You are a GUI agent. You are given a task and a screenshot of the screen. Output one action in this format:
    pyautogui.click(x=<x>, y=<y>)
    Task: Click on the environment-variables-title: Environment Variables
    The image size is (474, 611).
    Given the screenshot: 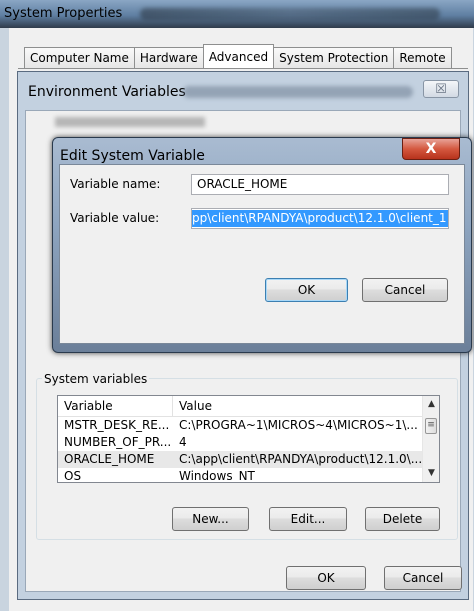 What is the action you would take?
    pyautogui.click(x=107, y=92)
    